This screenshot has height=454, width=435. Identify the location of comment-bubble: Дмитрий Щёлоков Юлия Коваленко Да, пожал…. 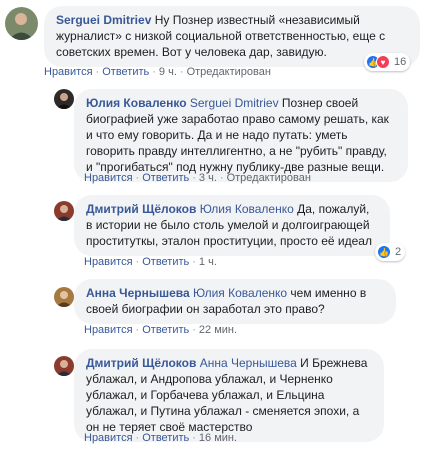
(232, 225).